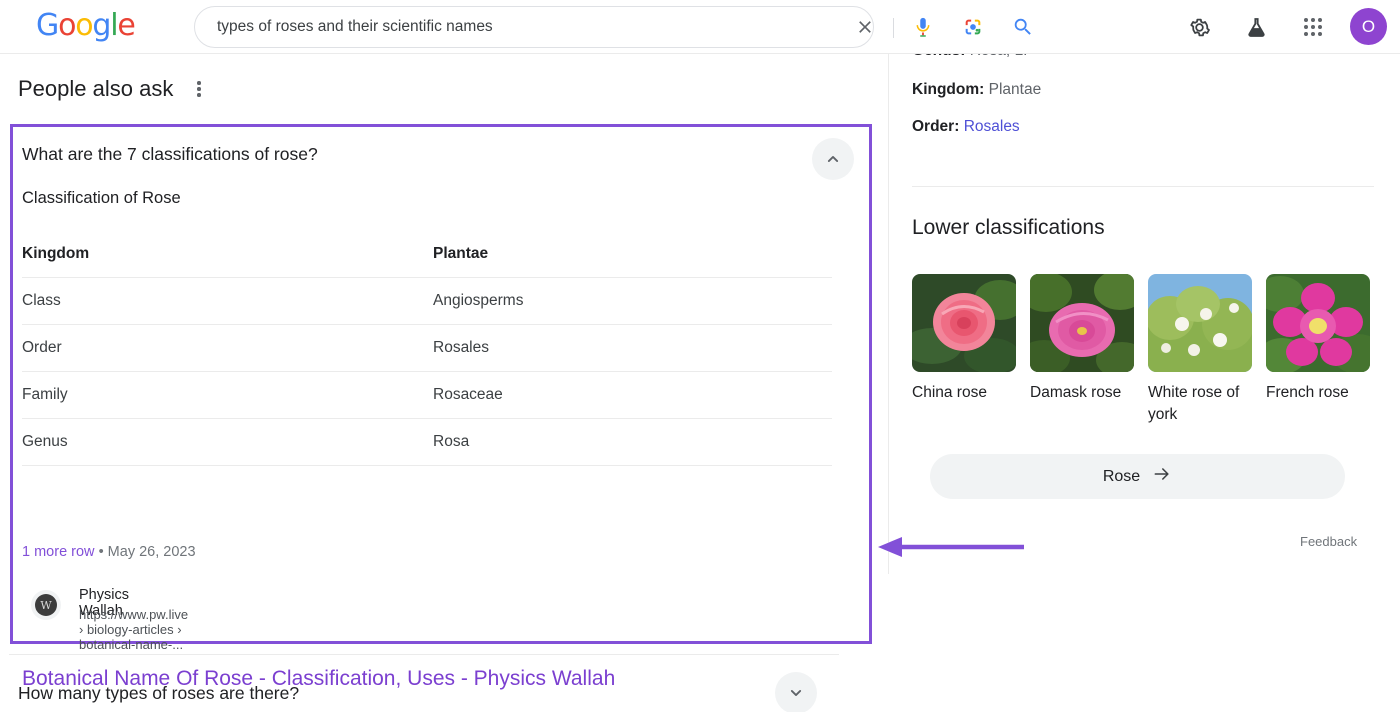  Describe the element at coordinates (227, 254) in the screenshot. I see `table-header-cell: Kingdom` at that location.